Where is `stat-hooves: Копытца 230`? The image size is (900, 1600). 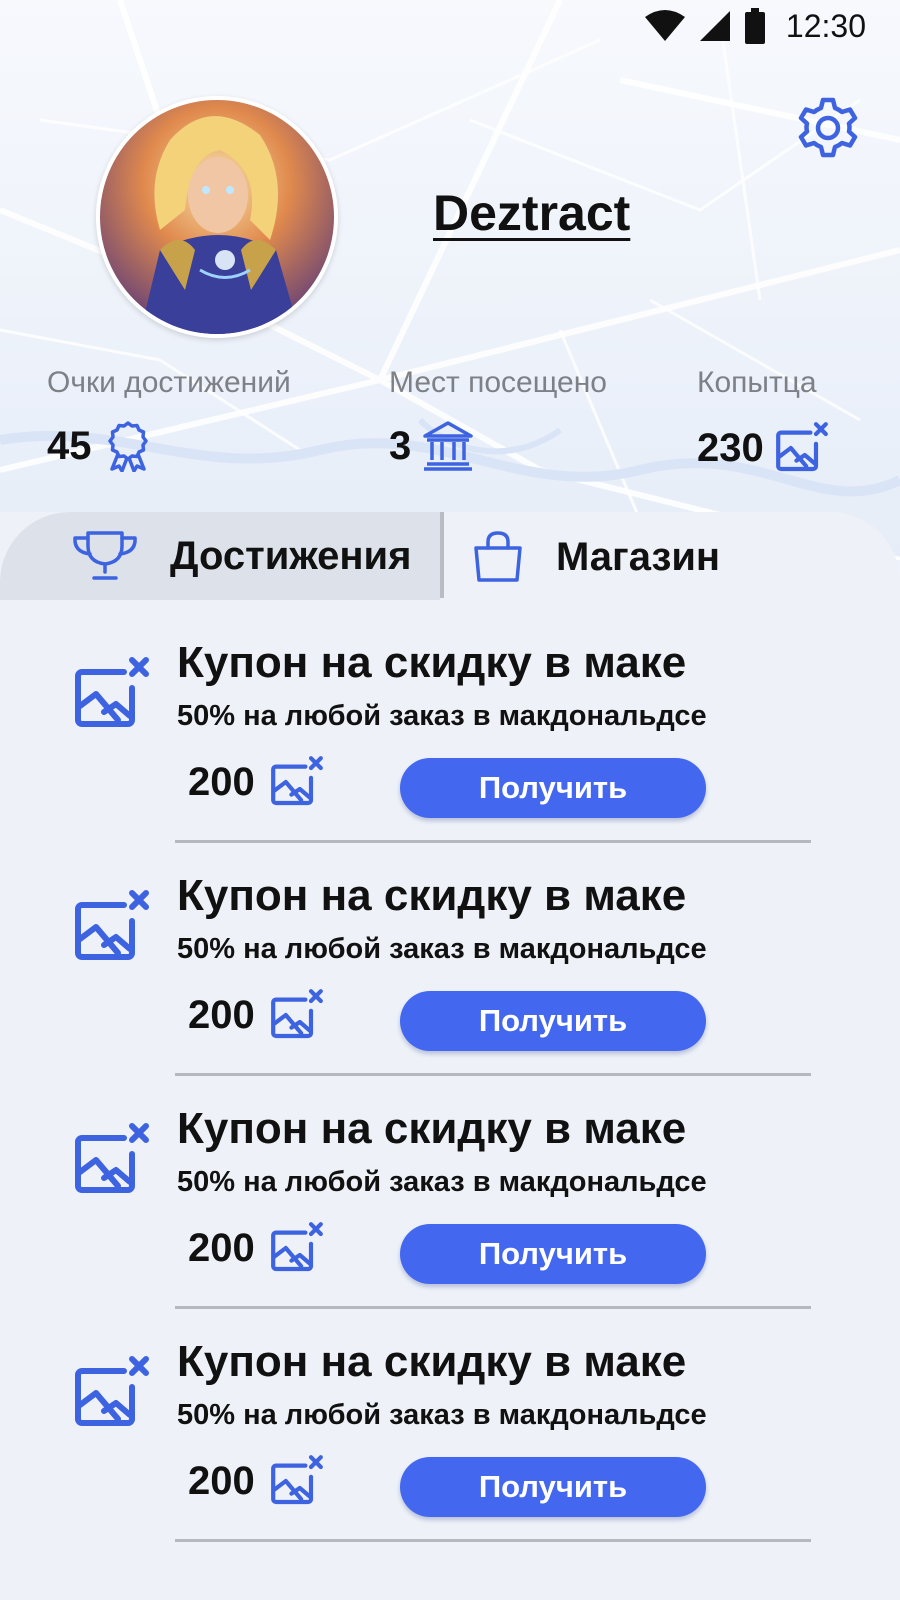
stat-hooves: Копытца 230 is located at coordinates (763, 421).